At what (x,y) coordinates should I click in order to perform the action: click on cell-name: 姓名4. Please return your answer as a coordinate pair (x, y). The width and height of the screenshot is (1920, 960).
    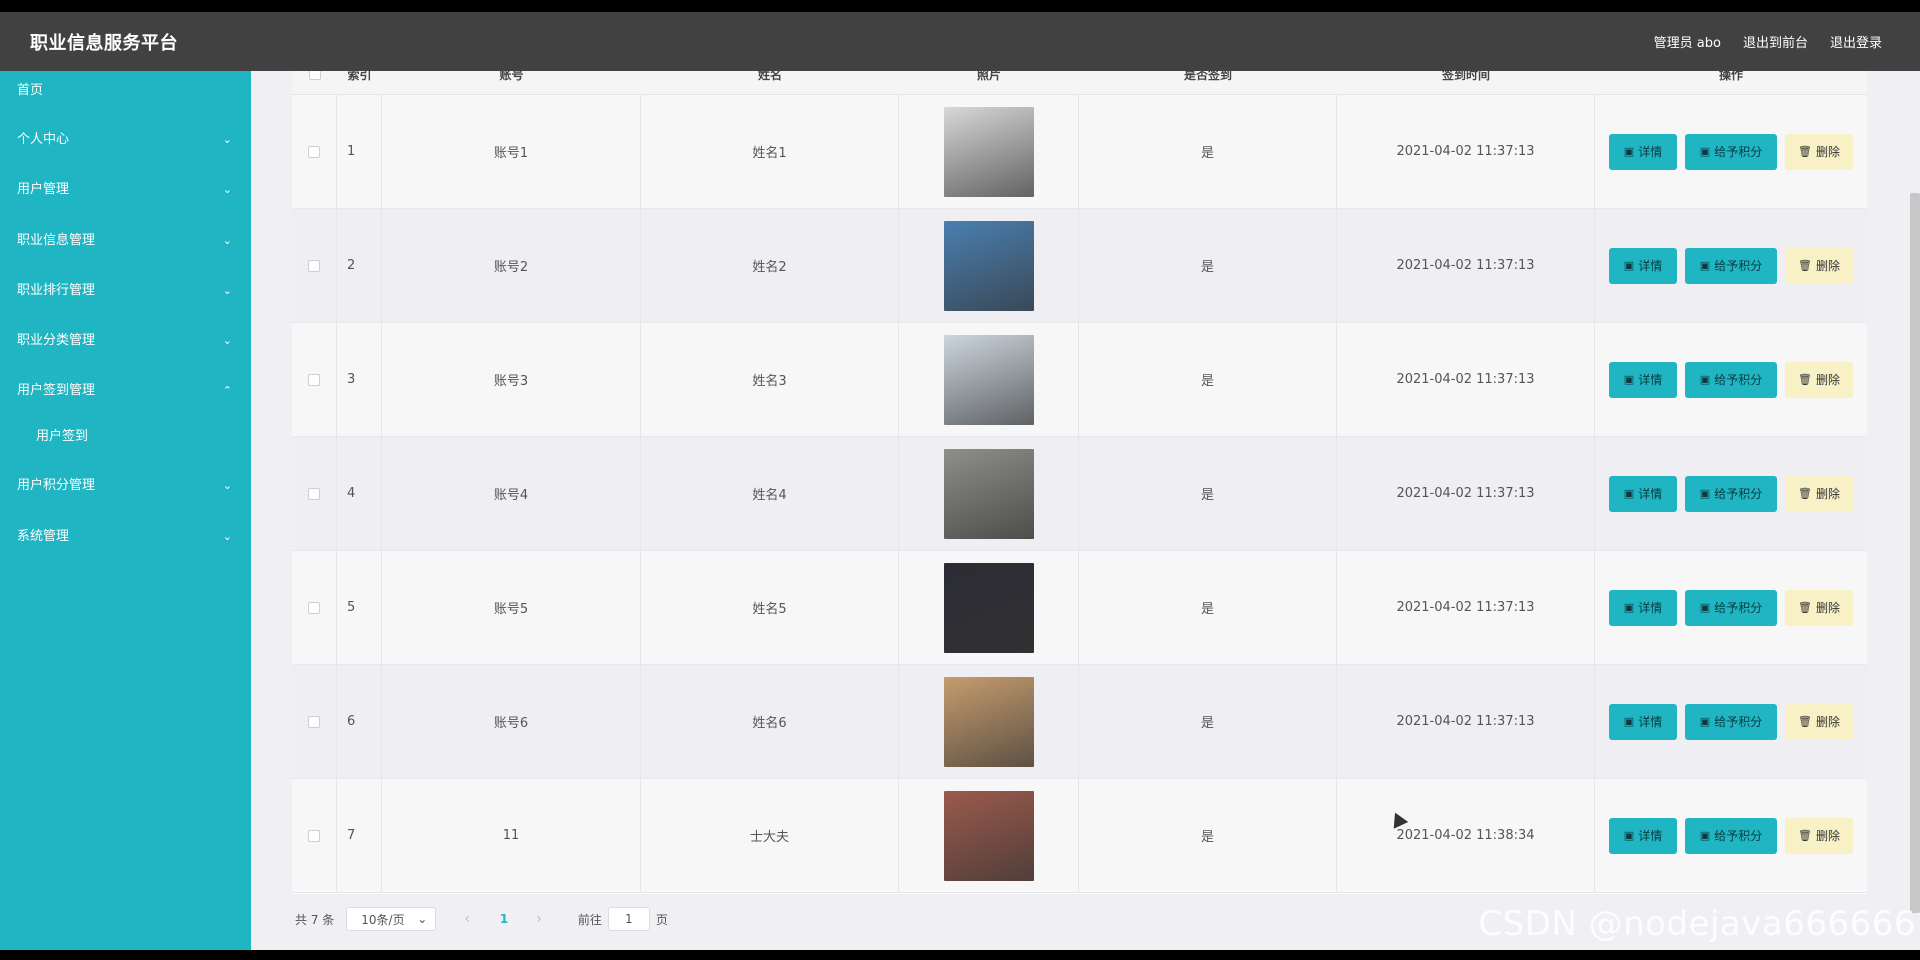
    Looking at the image, I should click on (770, 493).